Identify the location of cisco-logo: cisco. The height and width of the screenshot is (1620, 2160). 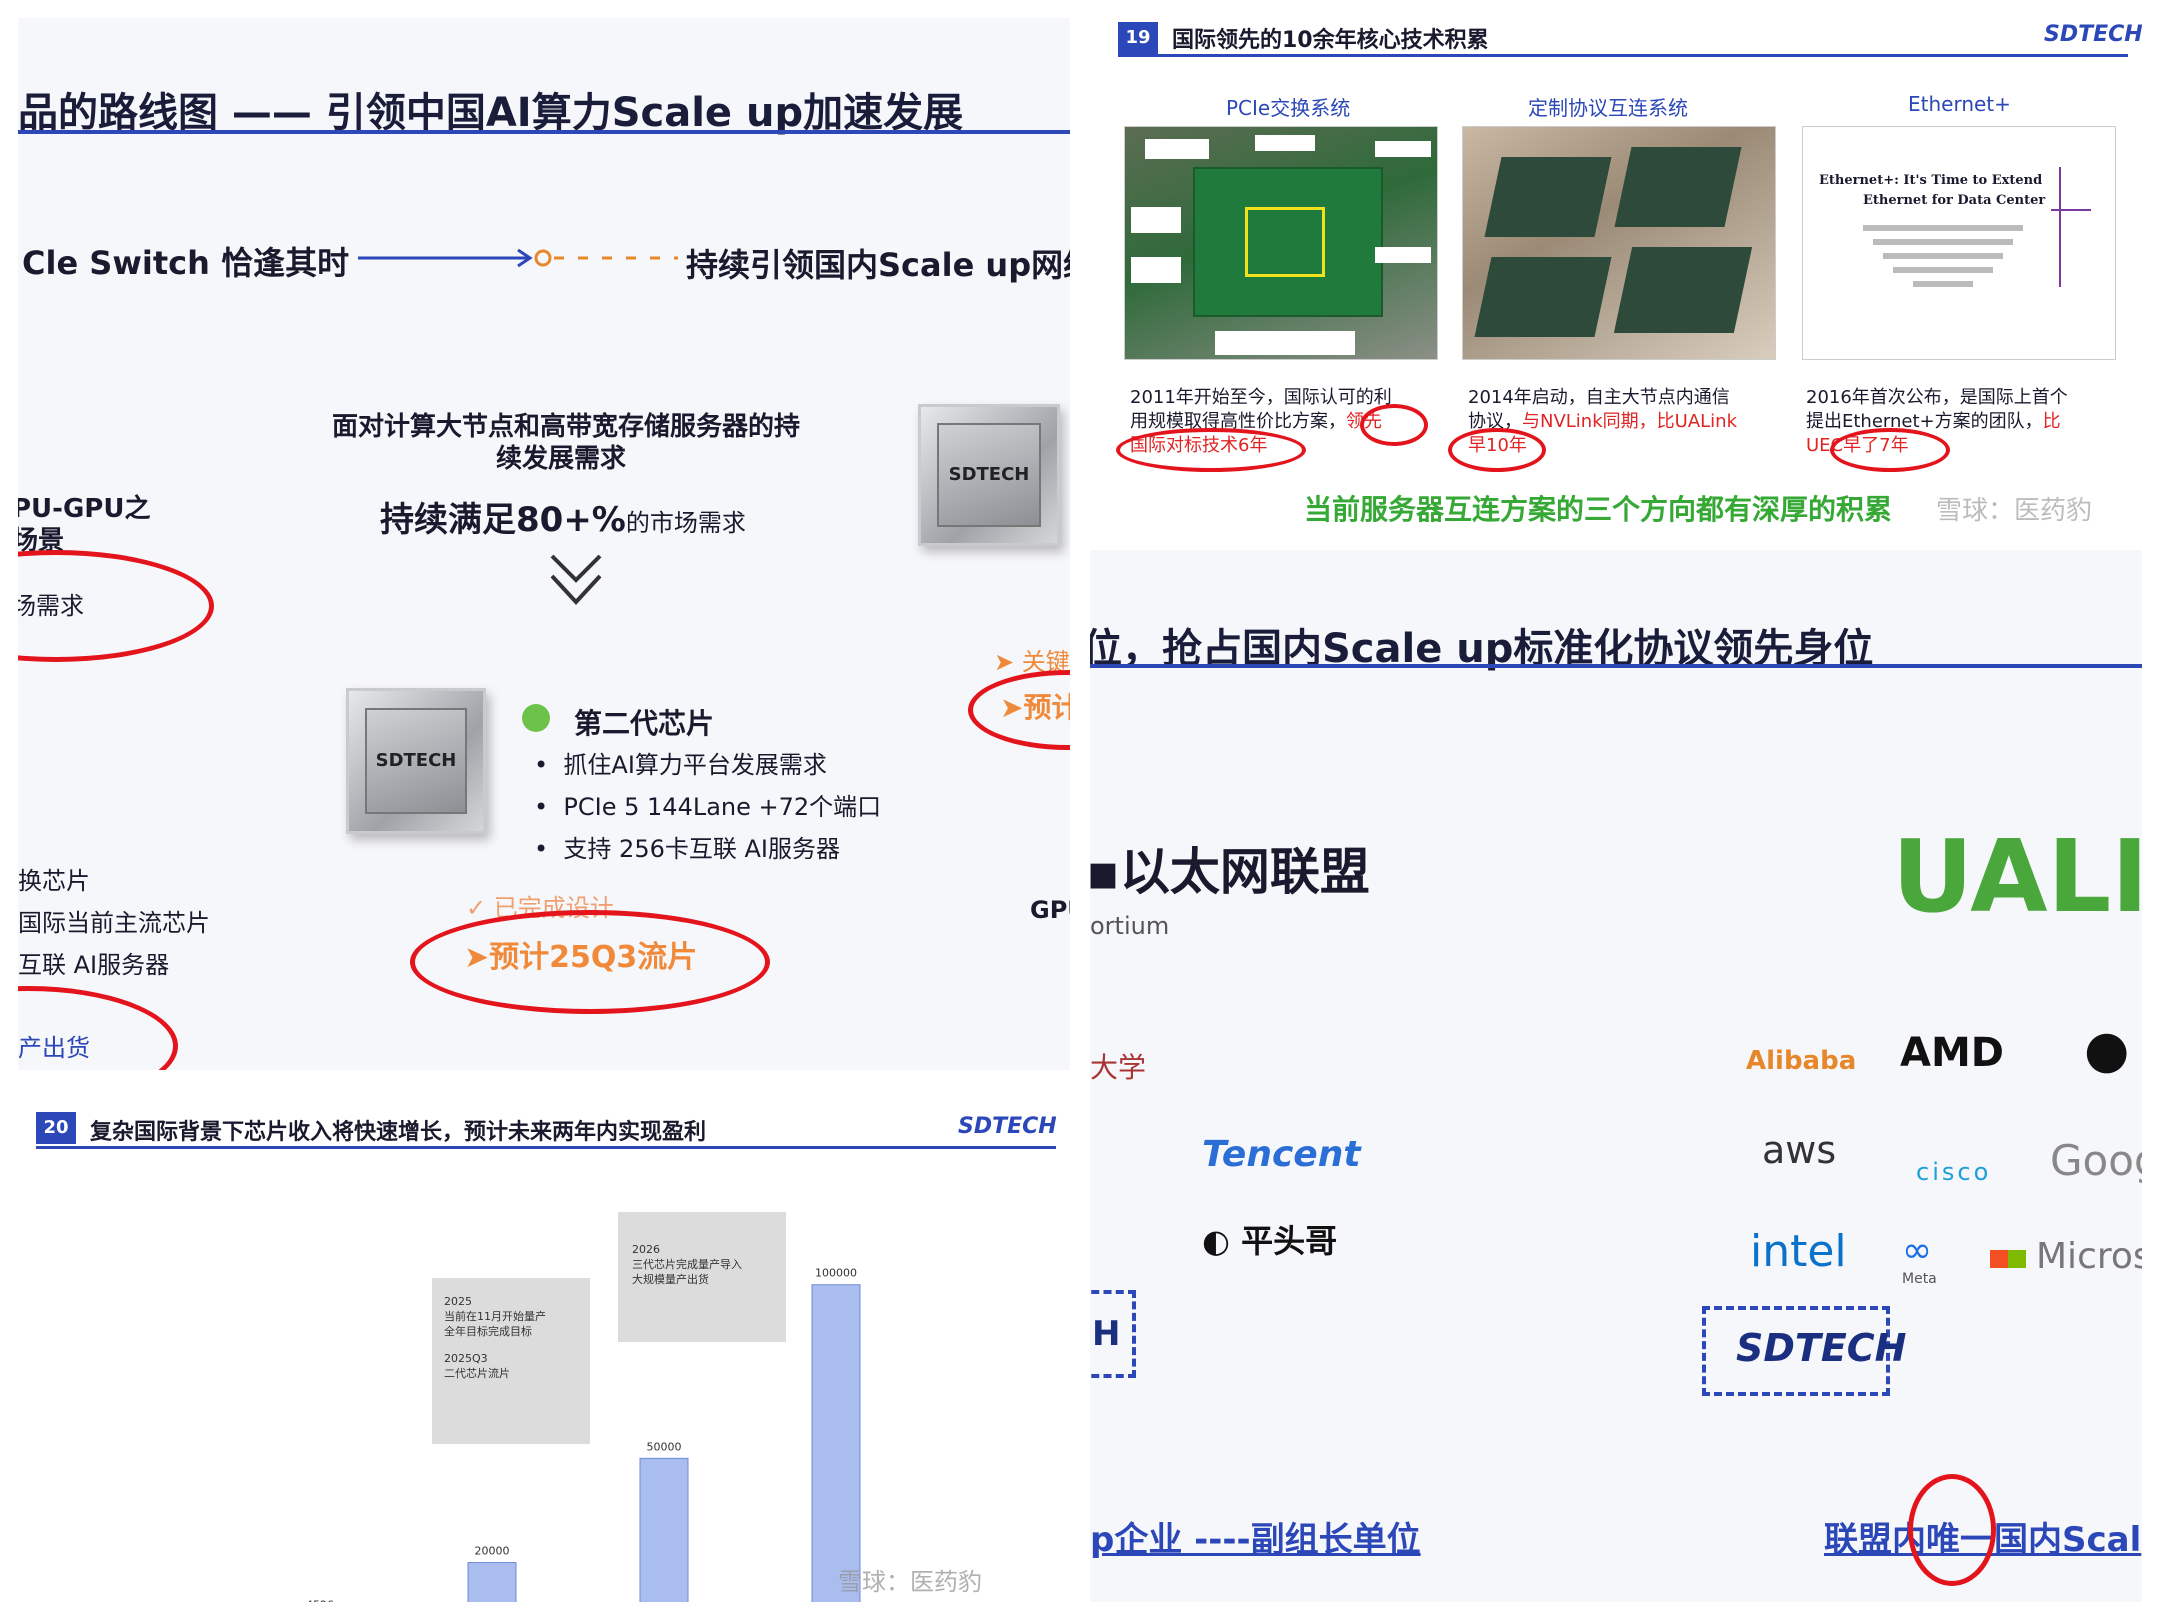
(1954, 1172).